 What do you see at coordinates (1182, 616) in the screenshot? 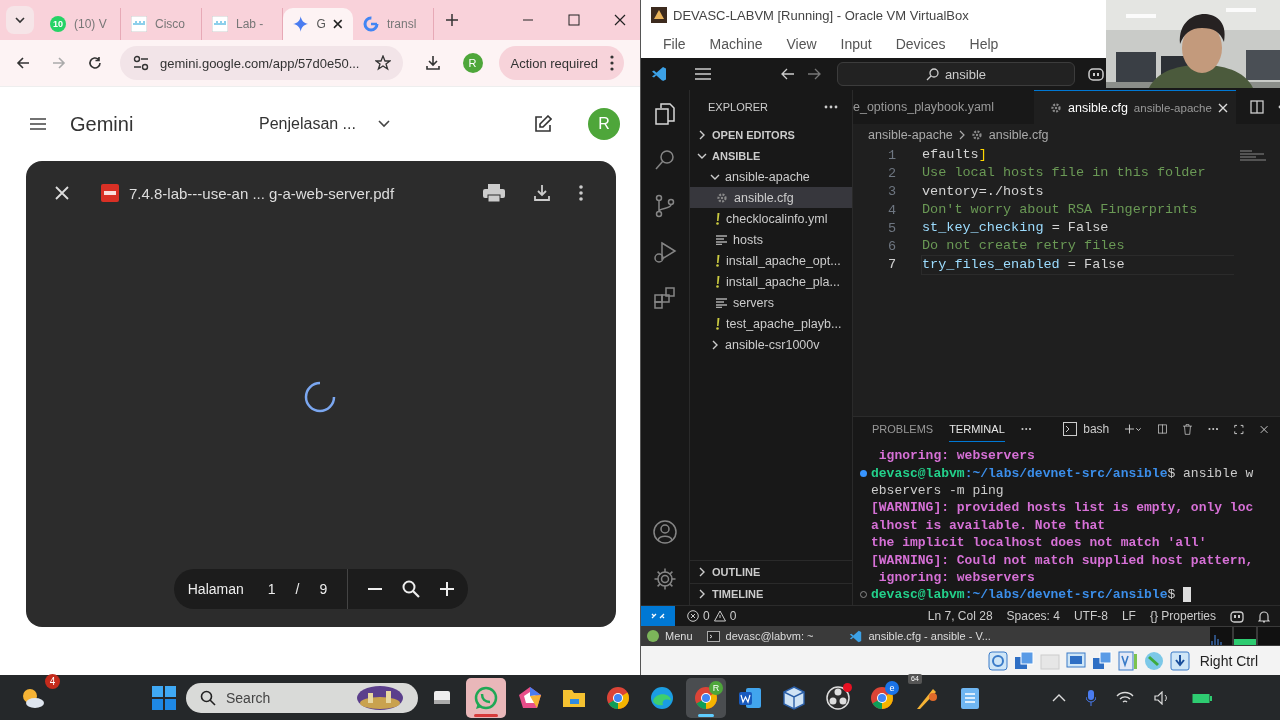
I see `status-item: {} Properties` at bounding box center [1182, 616].